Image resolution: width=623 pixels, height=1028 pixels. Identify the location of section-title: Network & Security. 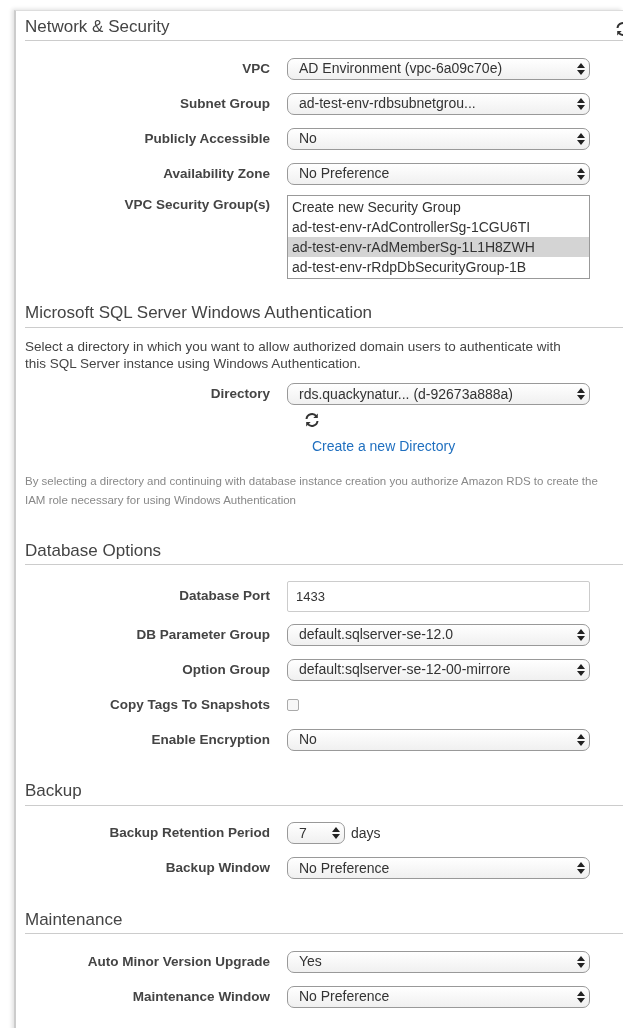
(97, 27).